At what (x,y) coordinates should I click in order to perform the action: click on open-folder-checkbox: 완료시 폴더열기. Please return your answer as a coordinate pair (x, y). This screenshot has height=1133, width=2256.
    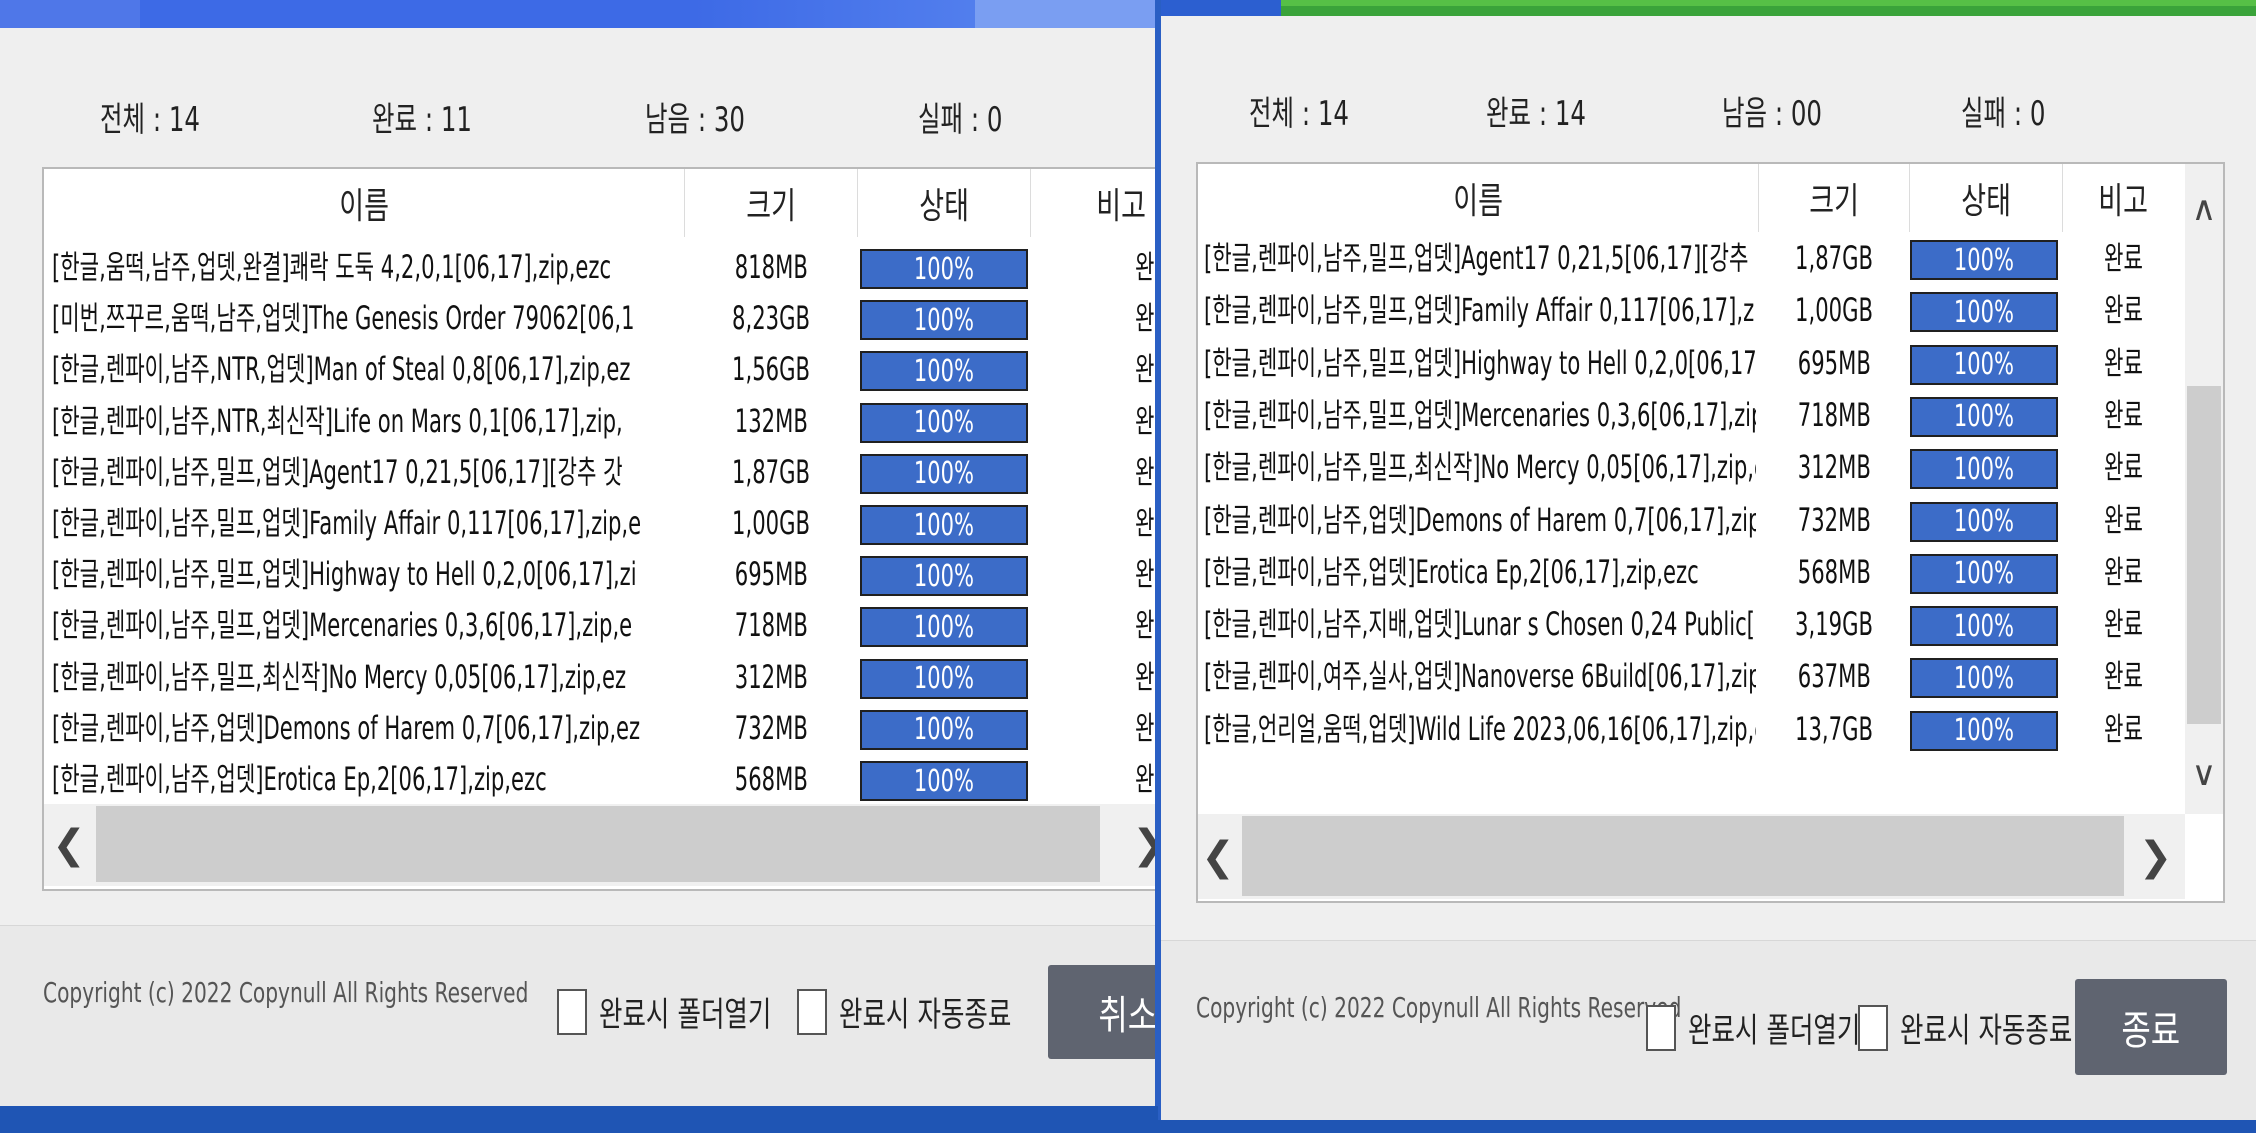
    Looking at the image, I should click on (693, 1011).